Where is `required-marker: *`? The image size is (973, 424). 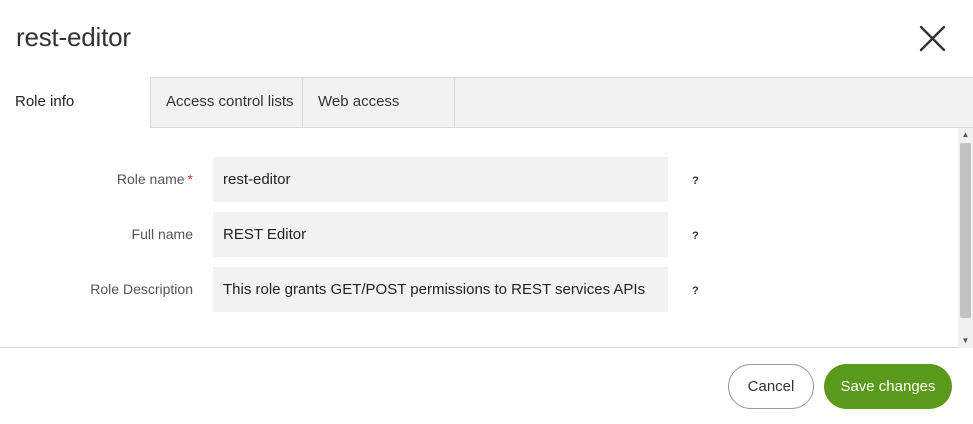
required-marker: * is located at coordinates (190, 179).